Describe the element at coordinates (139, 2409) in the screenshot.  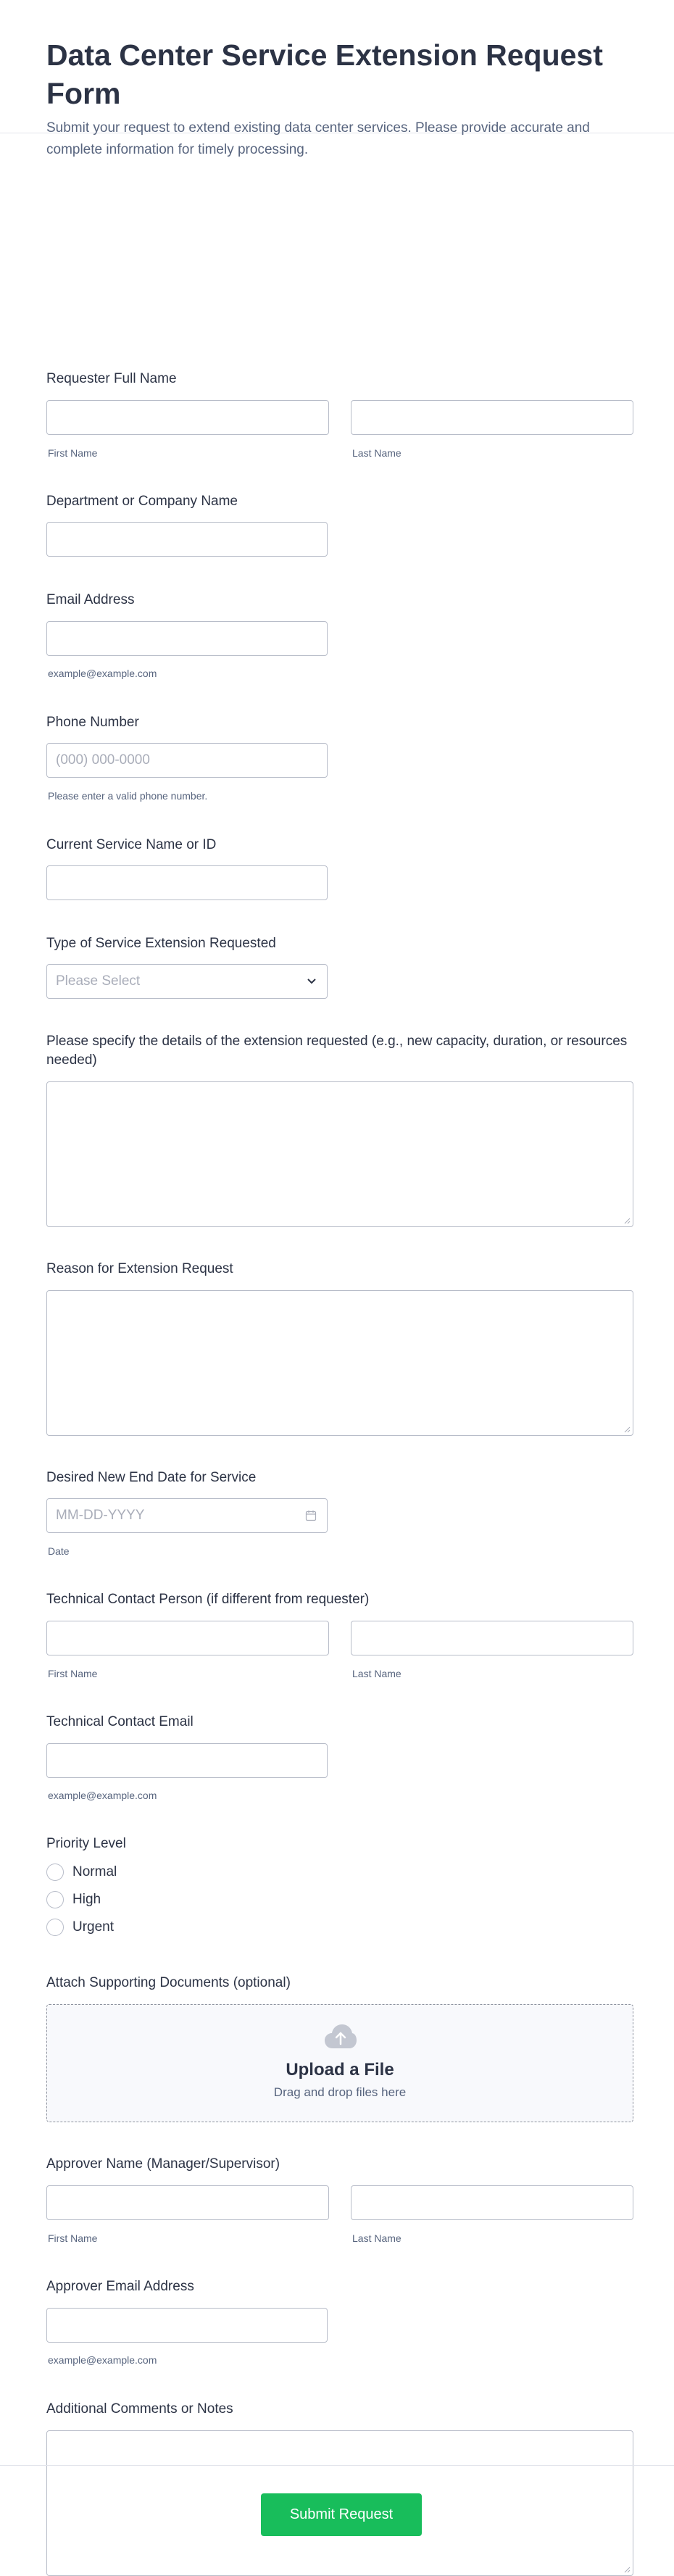
I see `comments-label: Additional Comments or Notes` at that location.